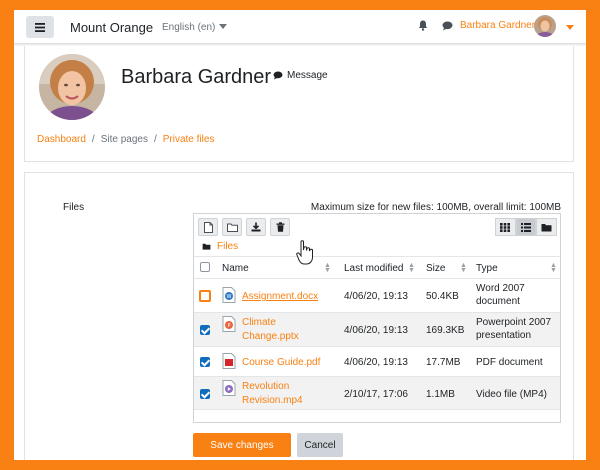 The height and width of the screenshot is (470, 600). I want to click on folder-icon, so click(206, 246).